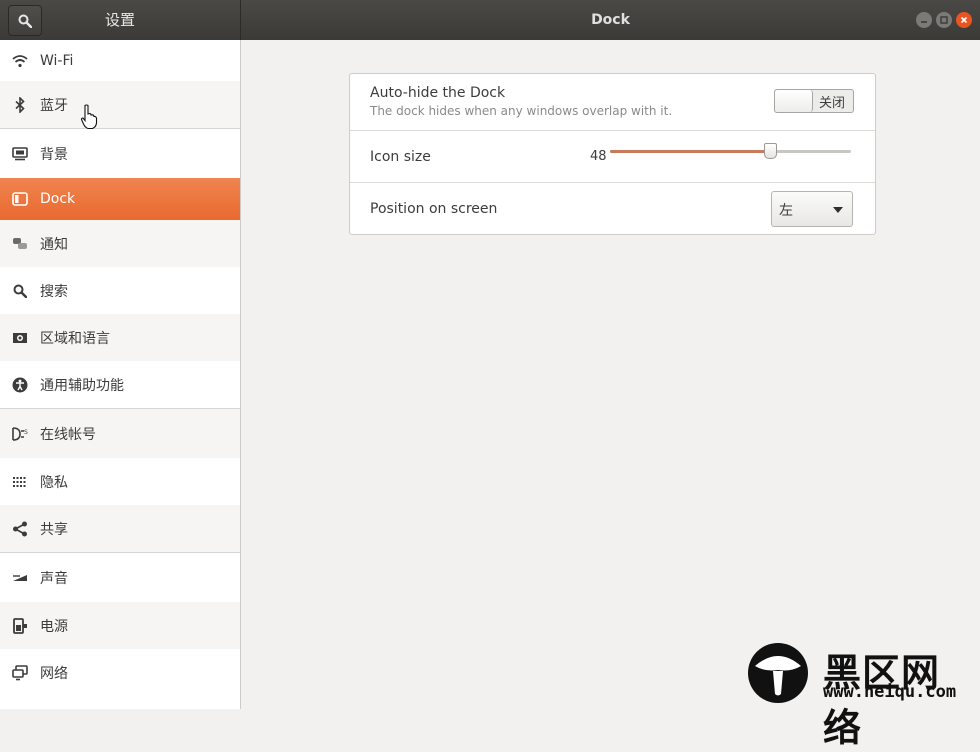 Image resolution: width=980 pixels, height=752 pixels. I want to click on close-button, so click(964, 20).